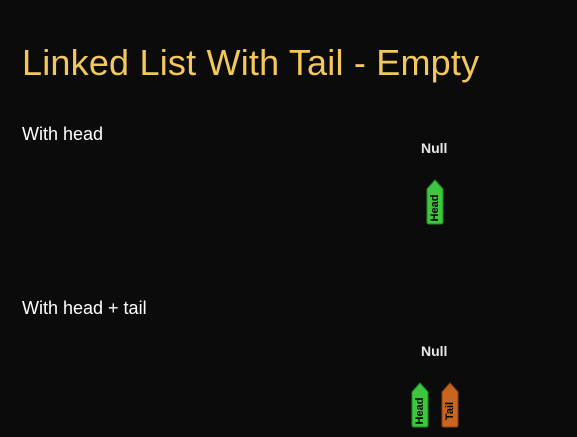 The height and width of the screenshot is (437, 577). What do you see at coordinates (251, 62) in the screenshot?
I see `slide-title: Linked List With Tail - Empty` at bounding box center [251, 62].